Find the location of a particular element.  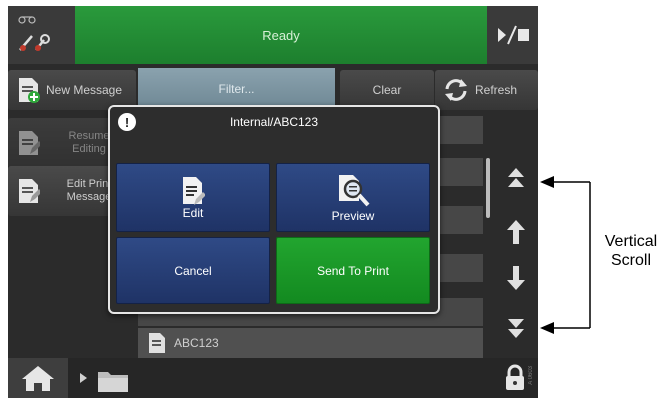

lock-icon is located at coordinates (515, 377).